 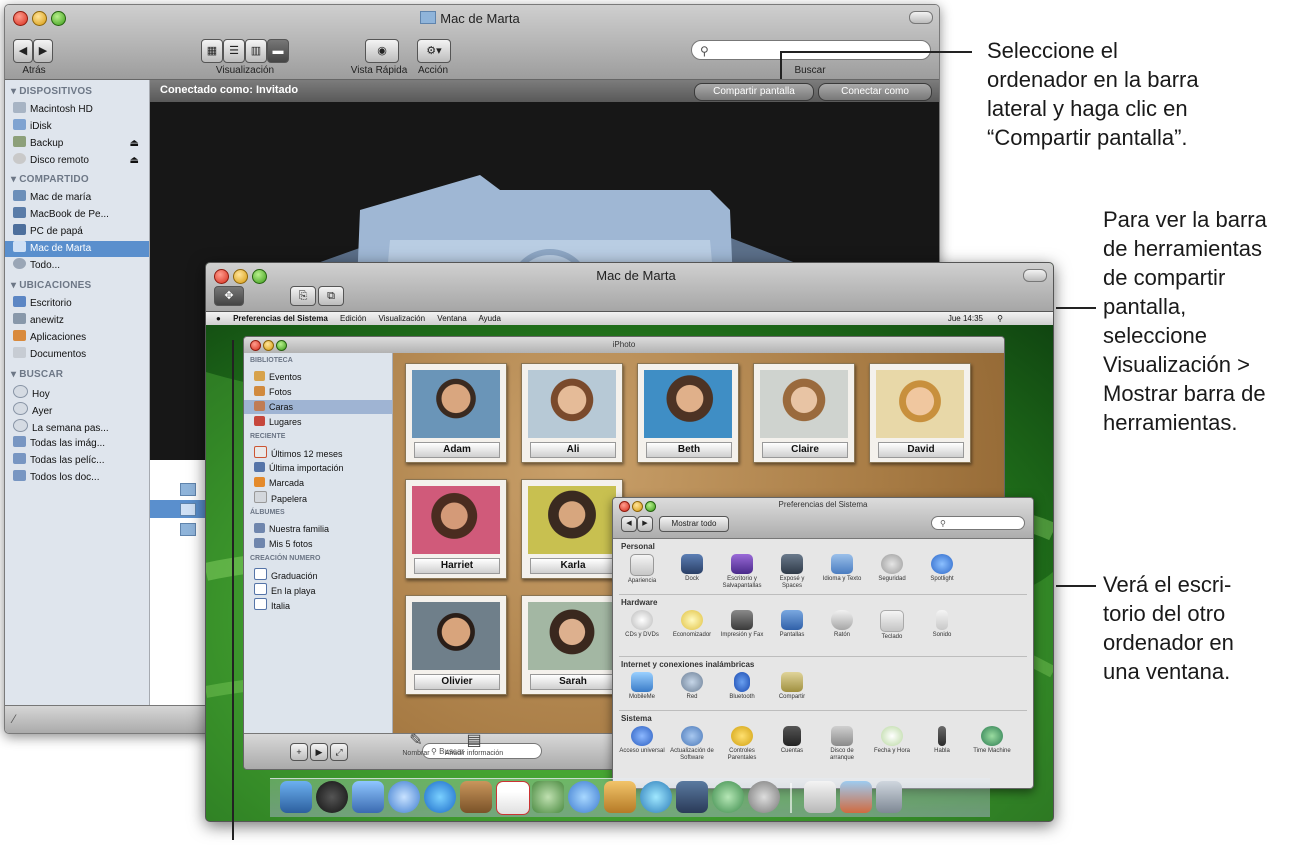 What do you see at coordinates (322, 605) in the screenshot?
I see `sidebar-item-italia: Italia` at bounding box center [322, 605].